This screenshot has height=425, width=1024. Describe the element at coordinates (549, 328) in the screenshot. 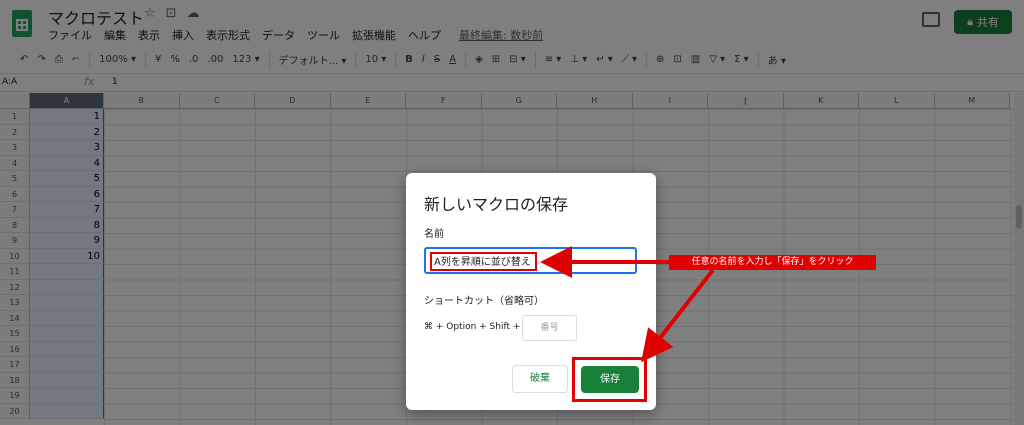

I see `shortcut-number-input: 番号` at that location.